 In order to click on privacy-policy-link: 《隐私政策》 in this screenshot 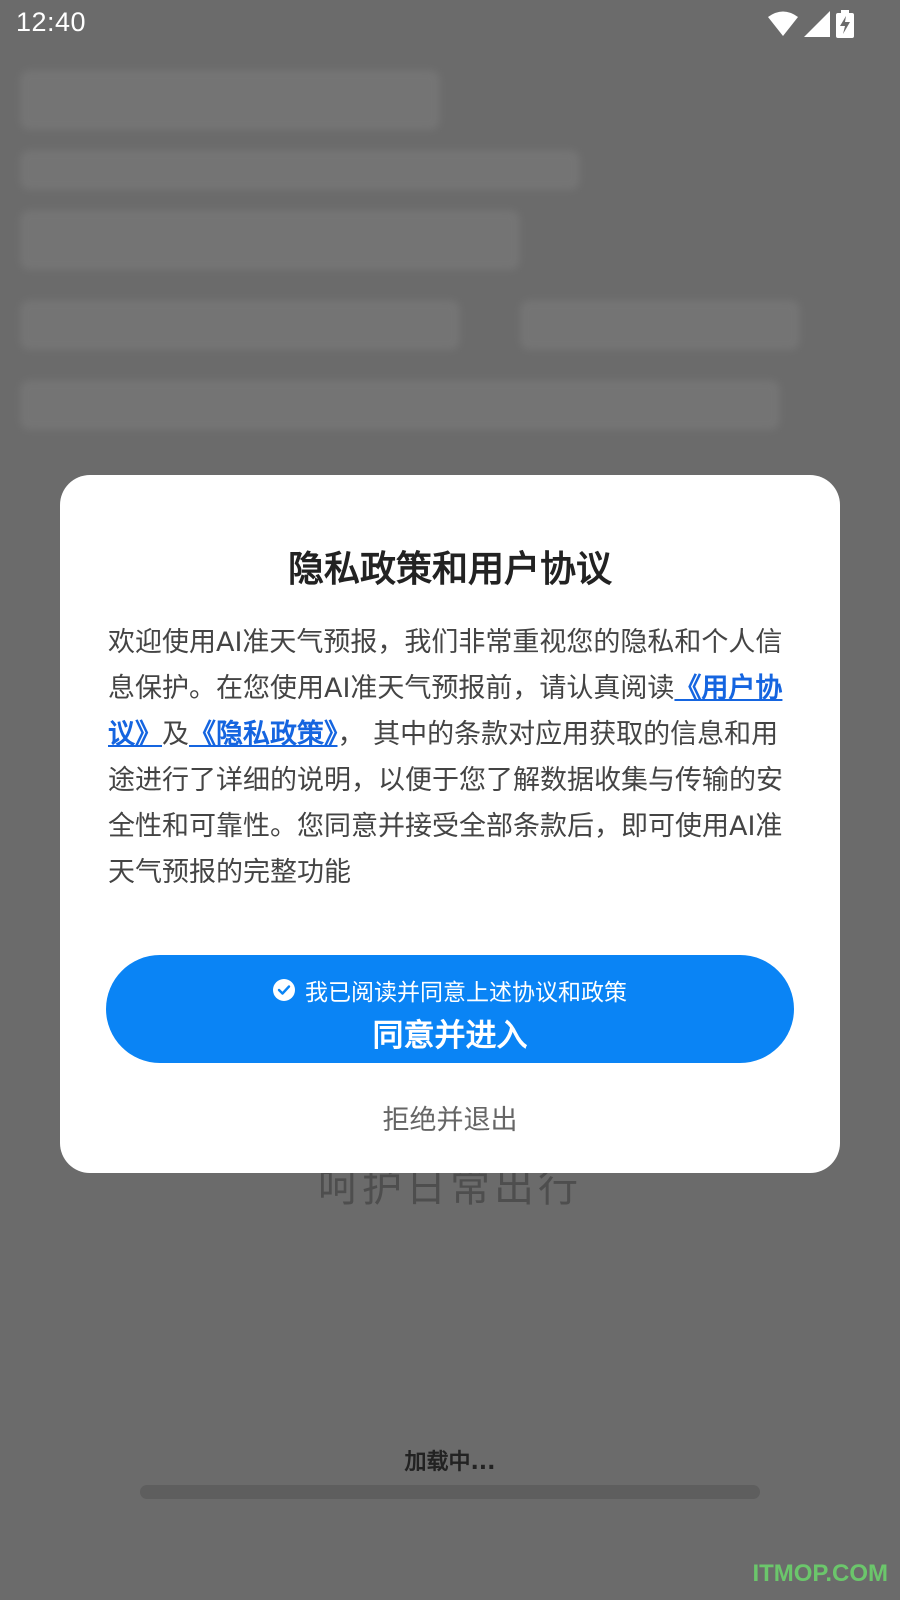, I will do `click(263, 734)`.